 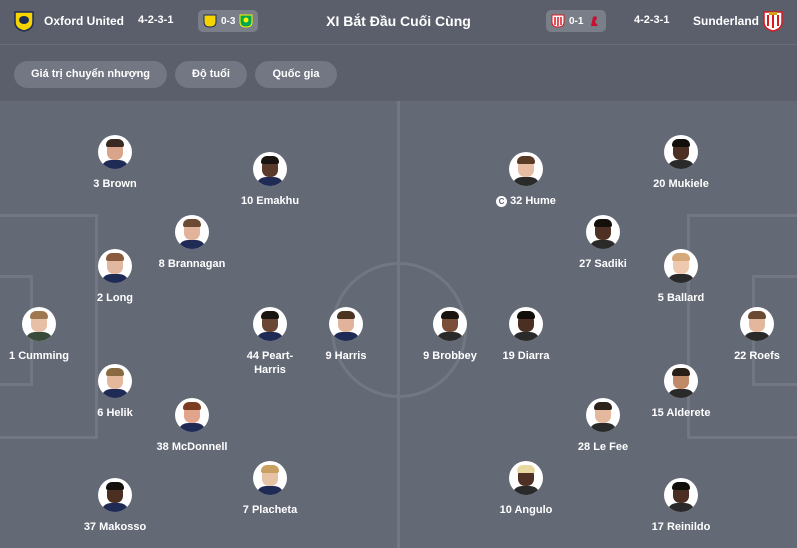 I want to click on player-label: 20 Mukiele, so click(x=681, y=184).